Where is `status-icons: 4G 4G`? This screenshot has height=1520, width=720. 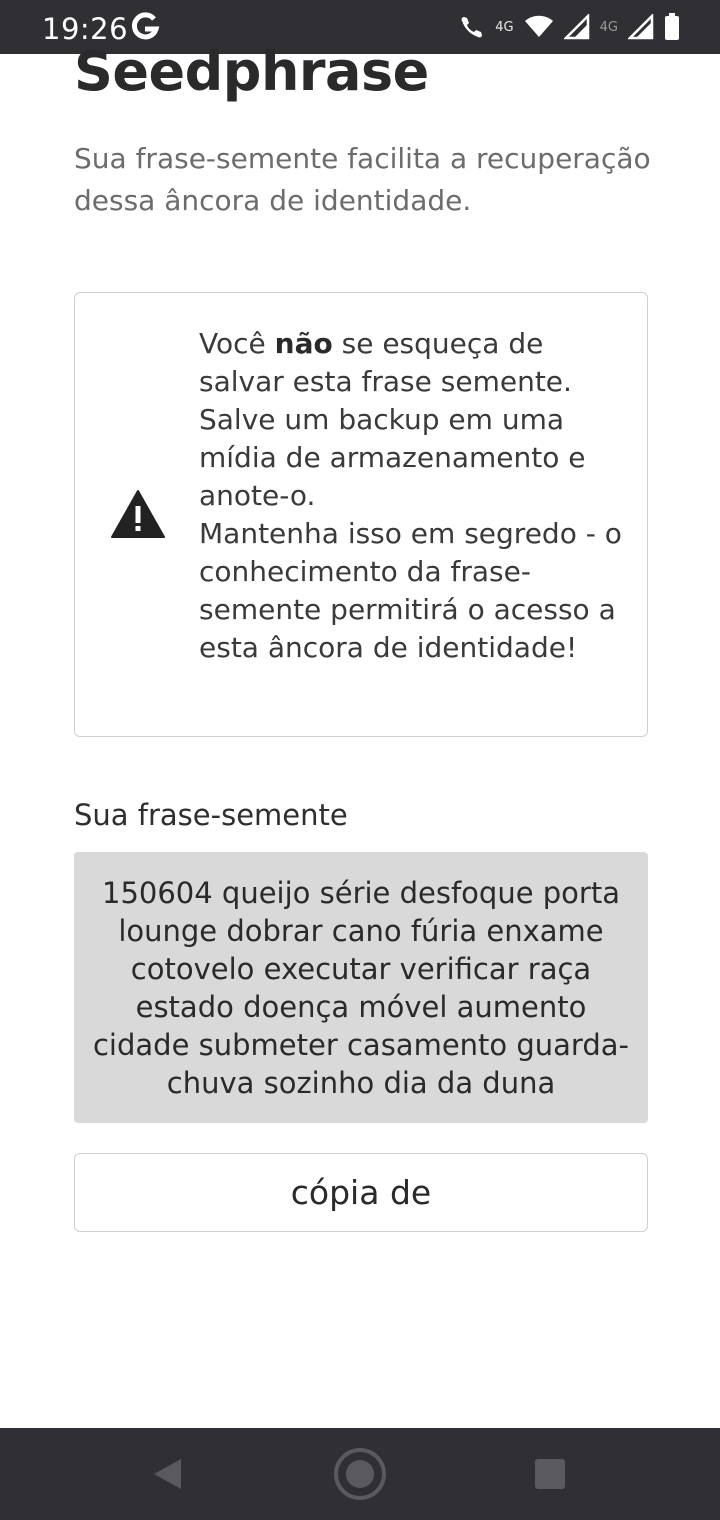
status-icons: 4G 4G is located at coordinates (569, 27).